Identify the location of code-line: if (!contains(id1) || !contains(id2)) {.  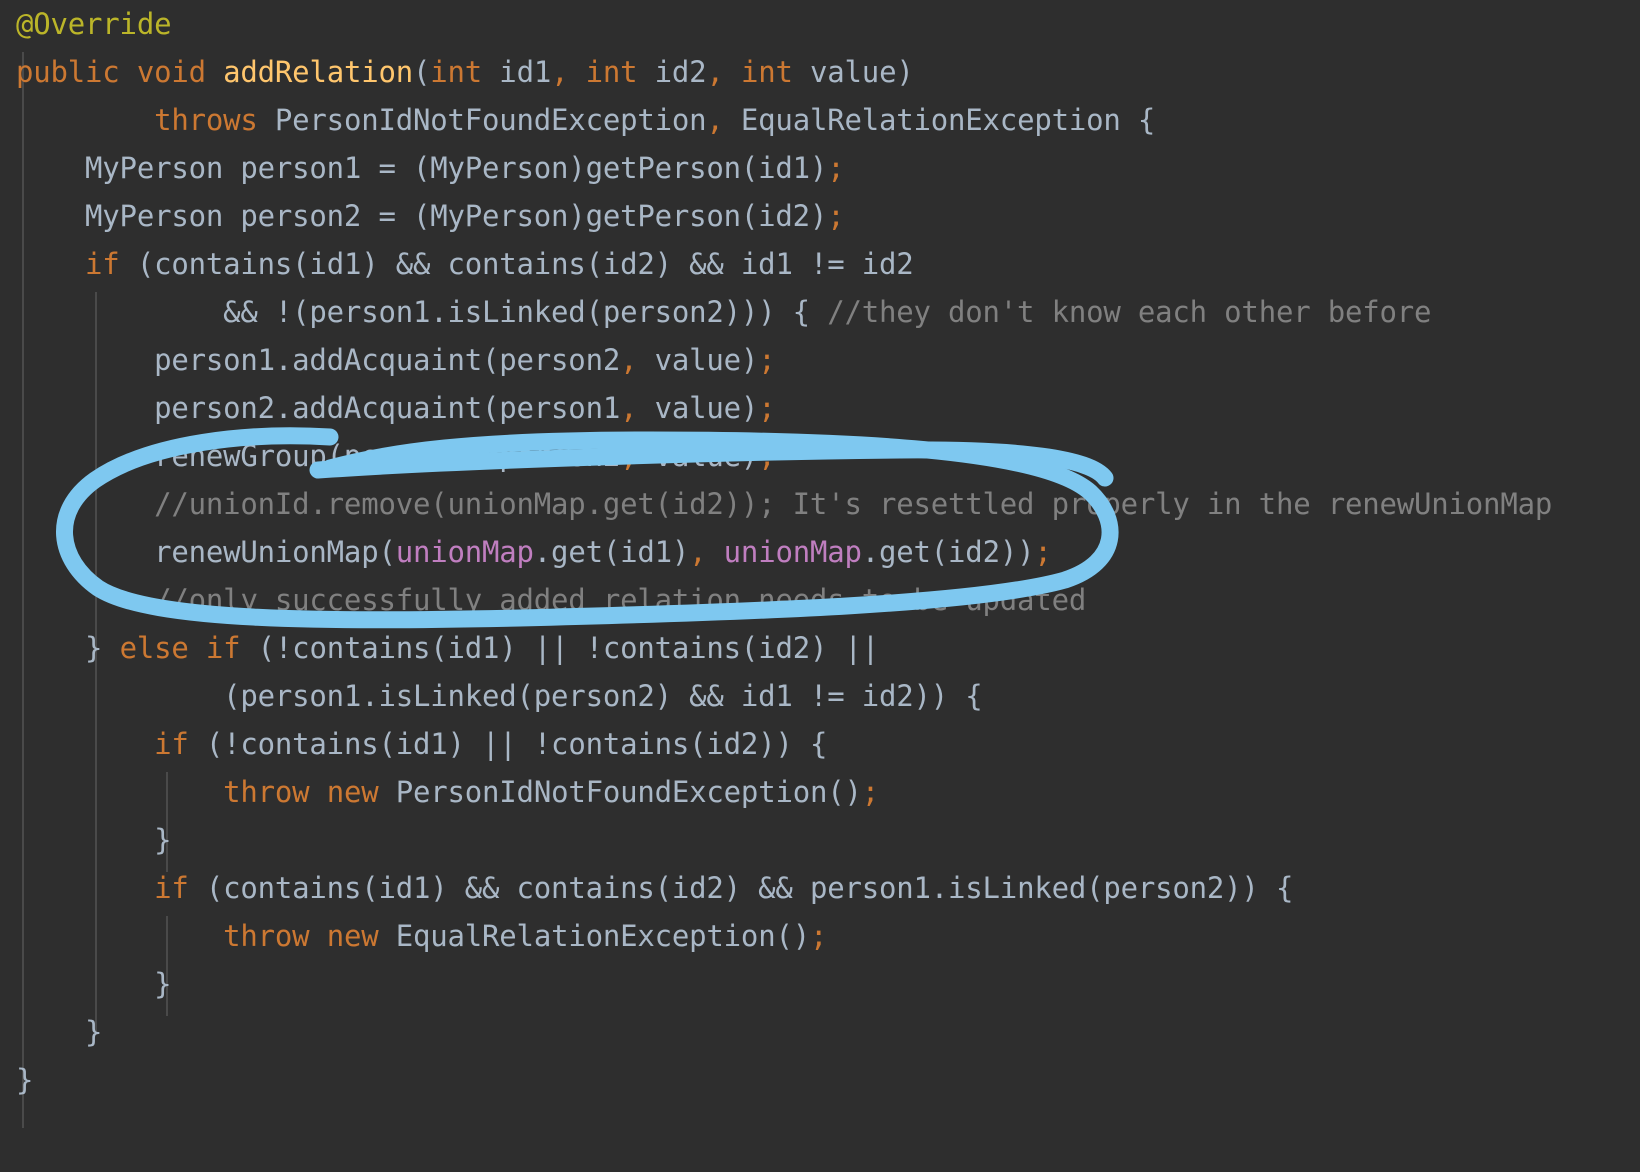
(820, 744).